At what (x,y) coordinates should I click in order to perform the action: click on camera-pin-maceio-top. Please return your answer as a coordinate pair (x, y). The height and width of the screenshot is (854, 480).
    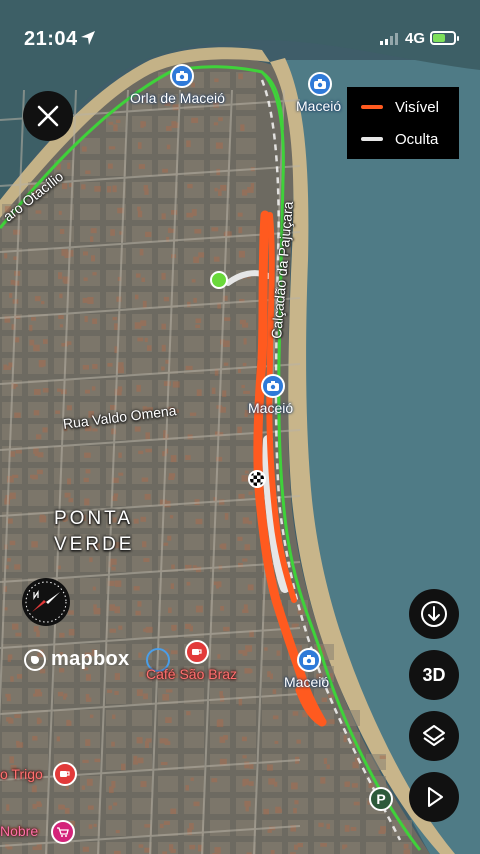
    Looking at the image, I should click on (320, 84).